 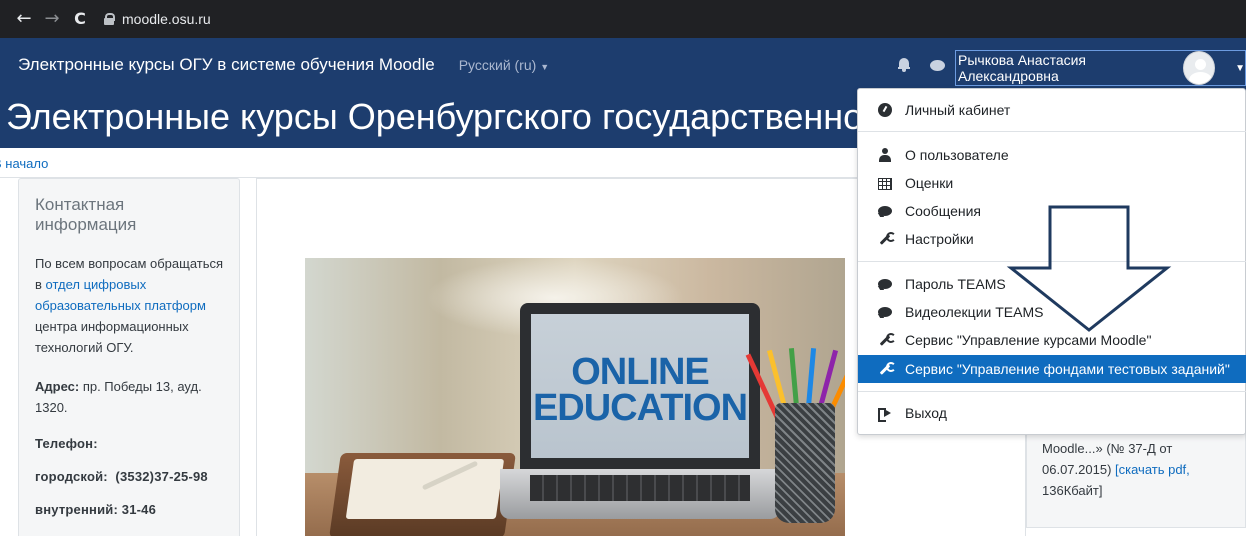 I want to click on menu-item-label: Оценки, so click(x=929, y=183).